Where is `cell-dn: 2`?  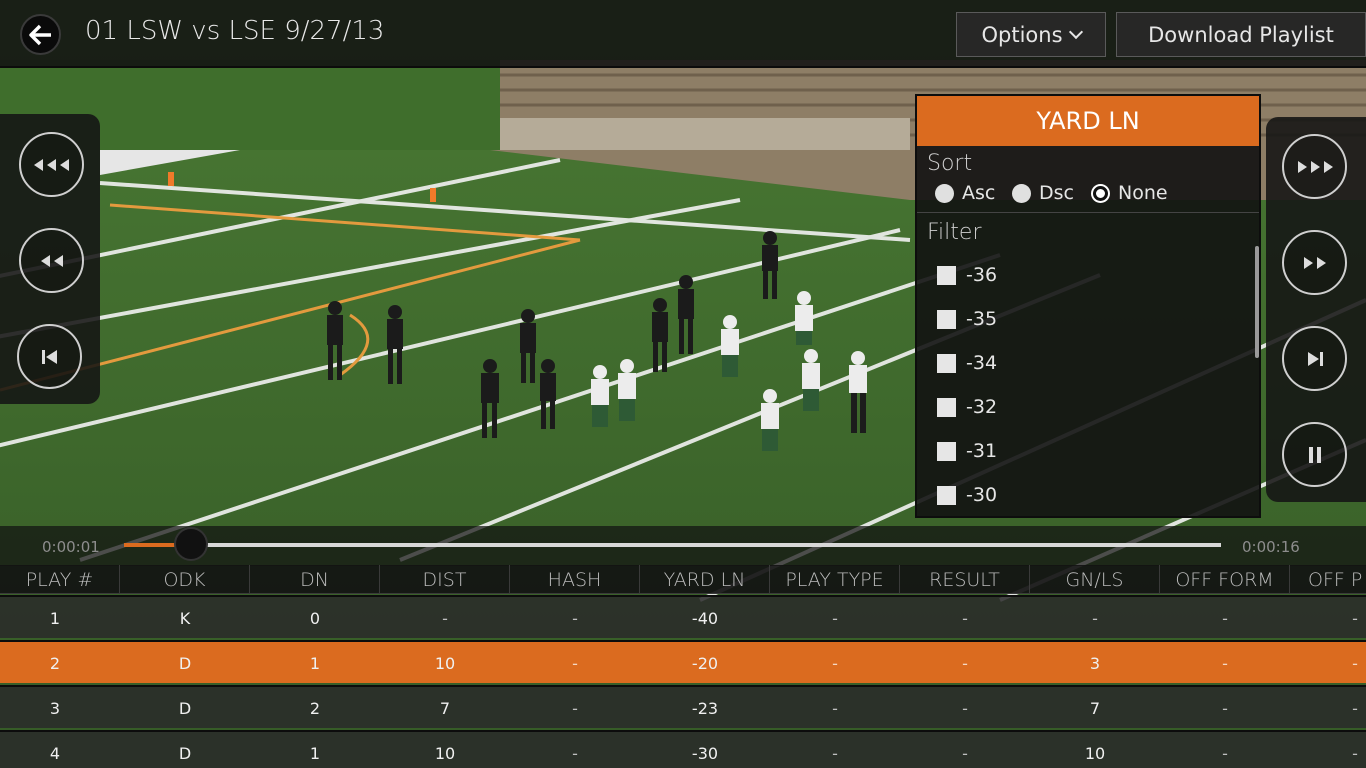
cell-dn: 2 is located at coordinates (315, 708).